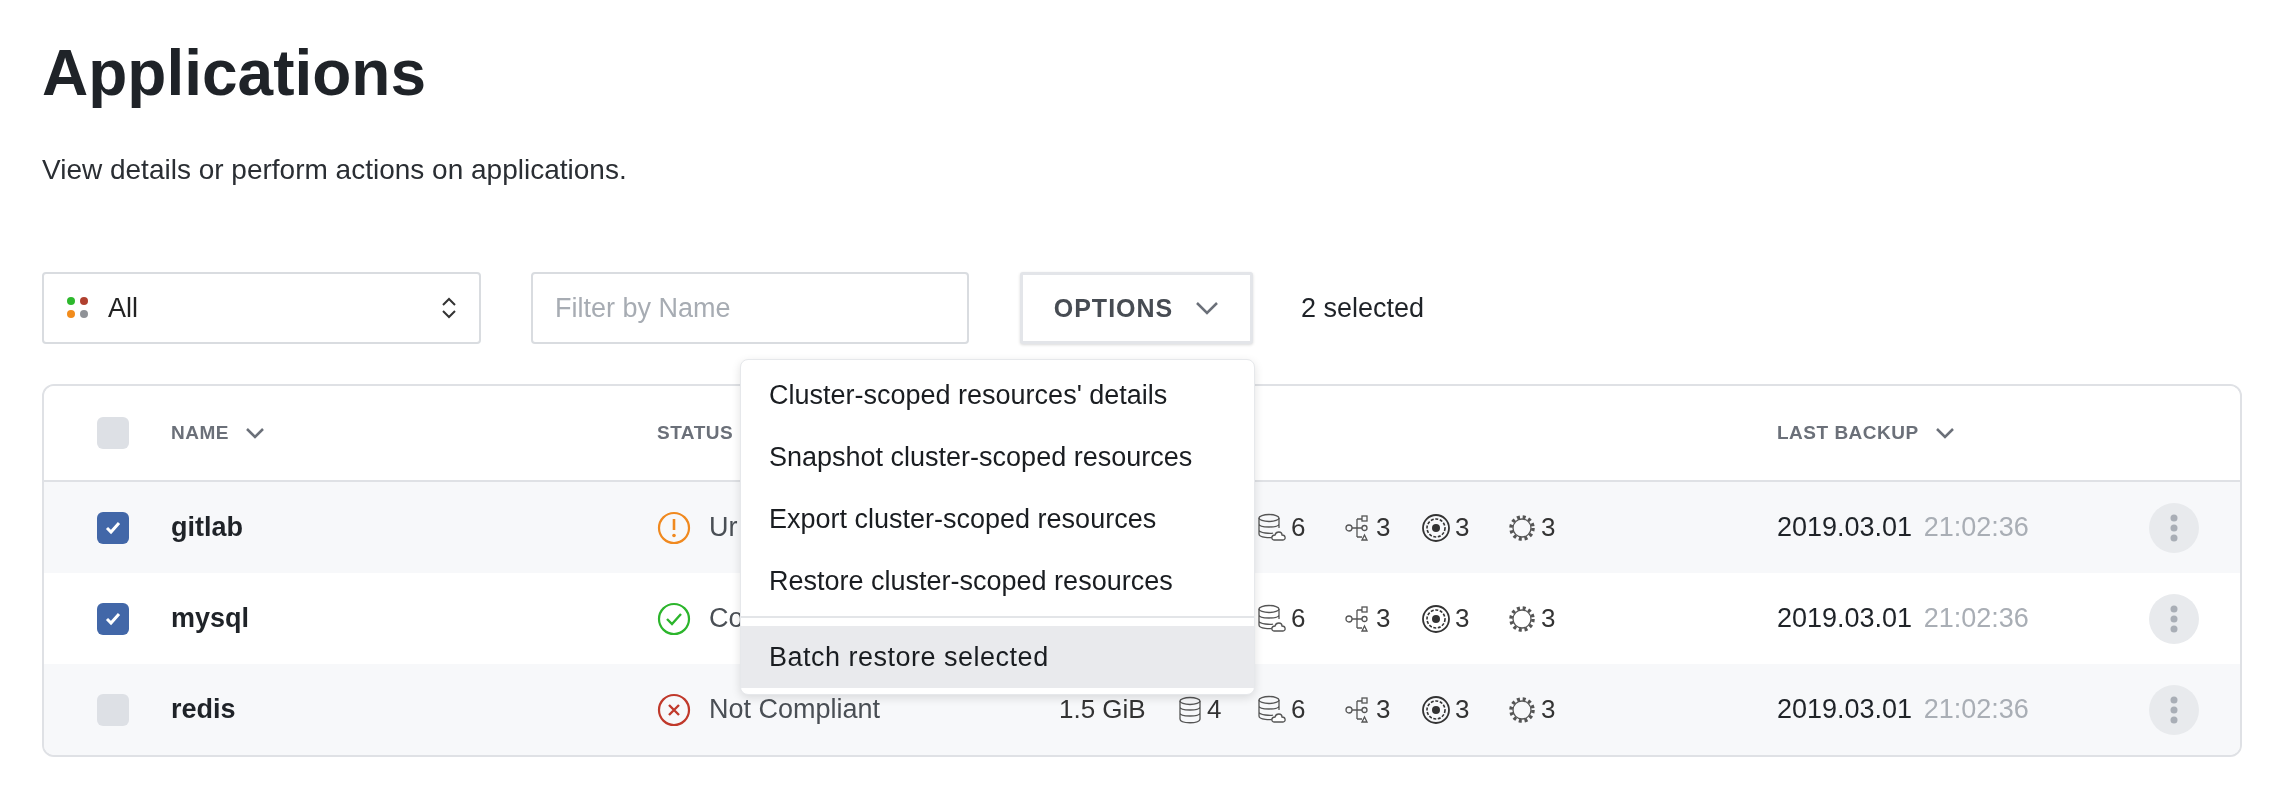  Describe the element at coordinates (997, 395) in the screenshot. I see `menu-item: Cluster-scoped resources' details` at that location.